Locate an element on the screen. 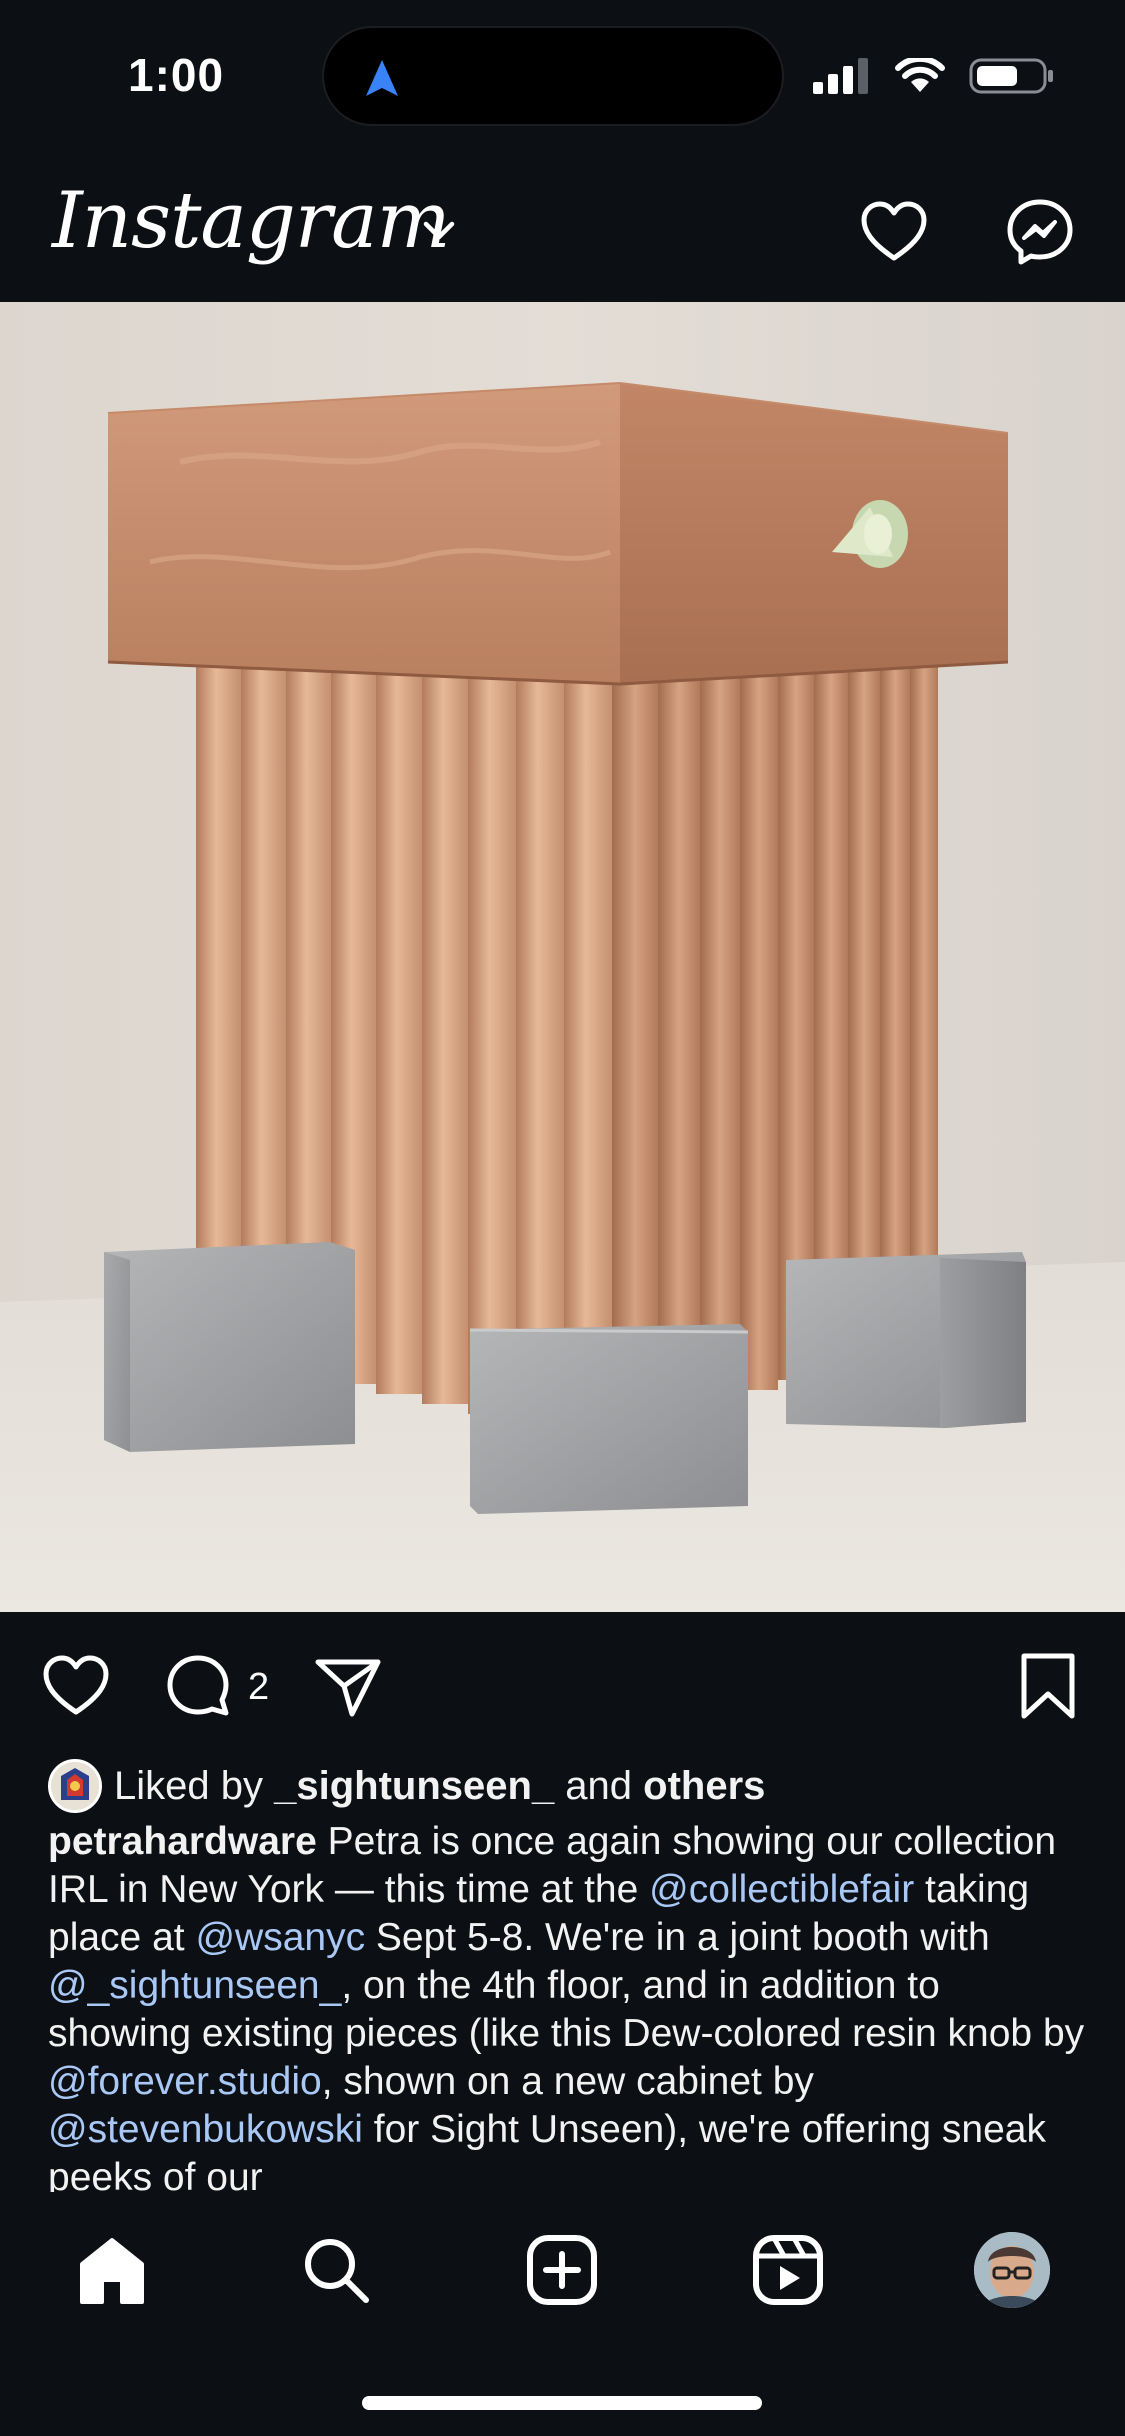  home-indicator is located at coordinates (562, 2403).